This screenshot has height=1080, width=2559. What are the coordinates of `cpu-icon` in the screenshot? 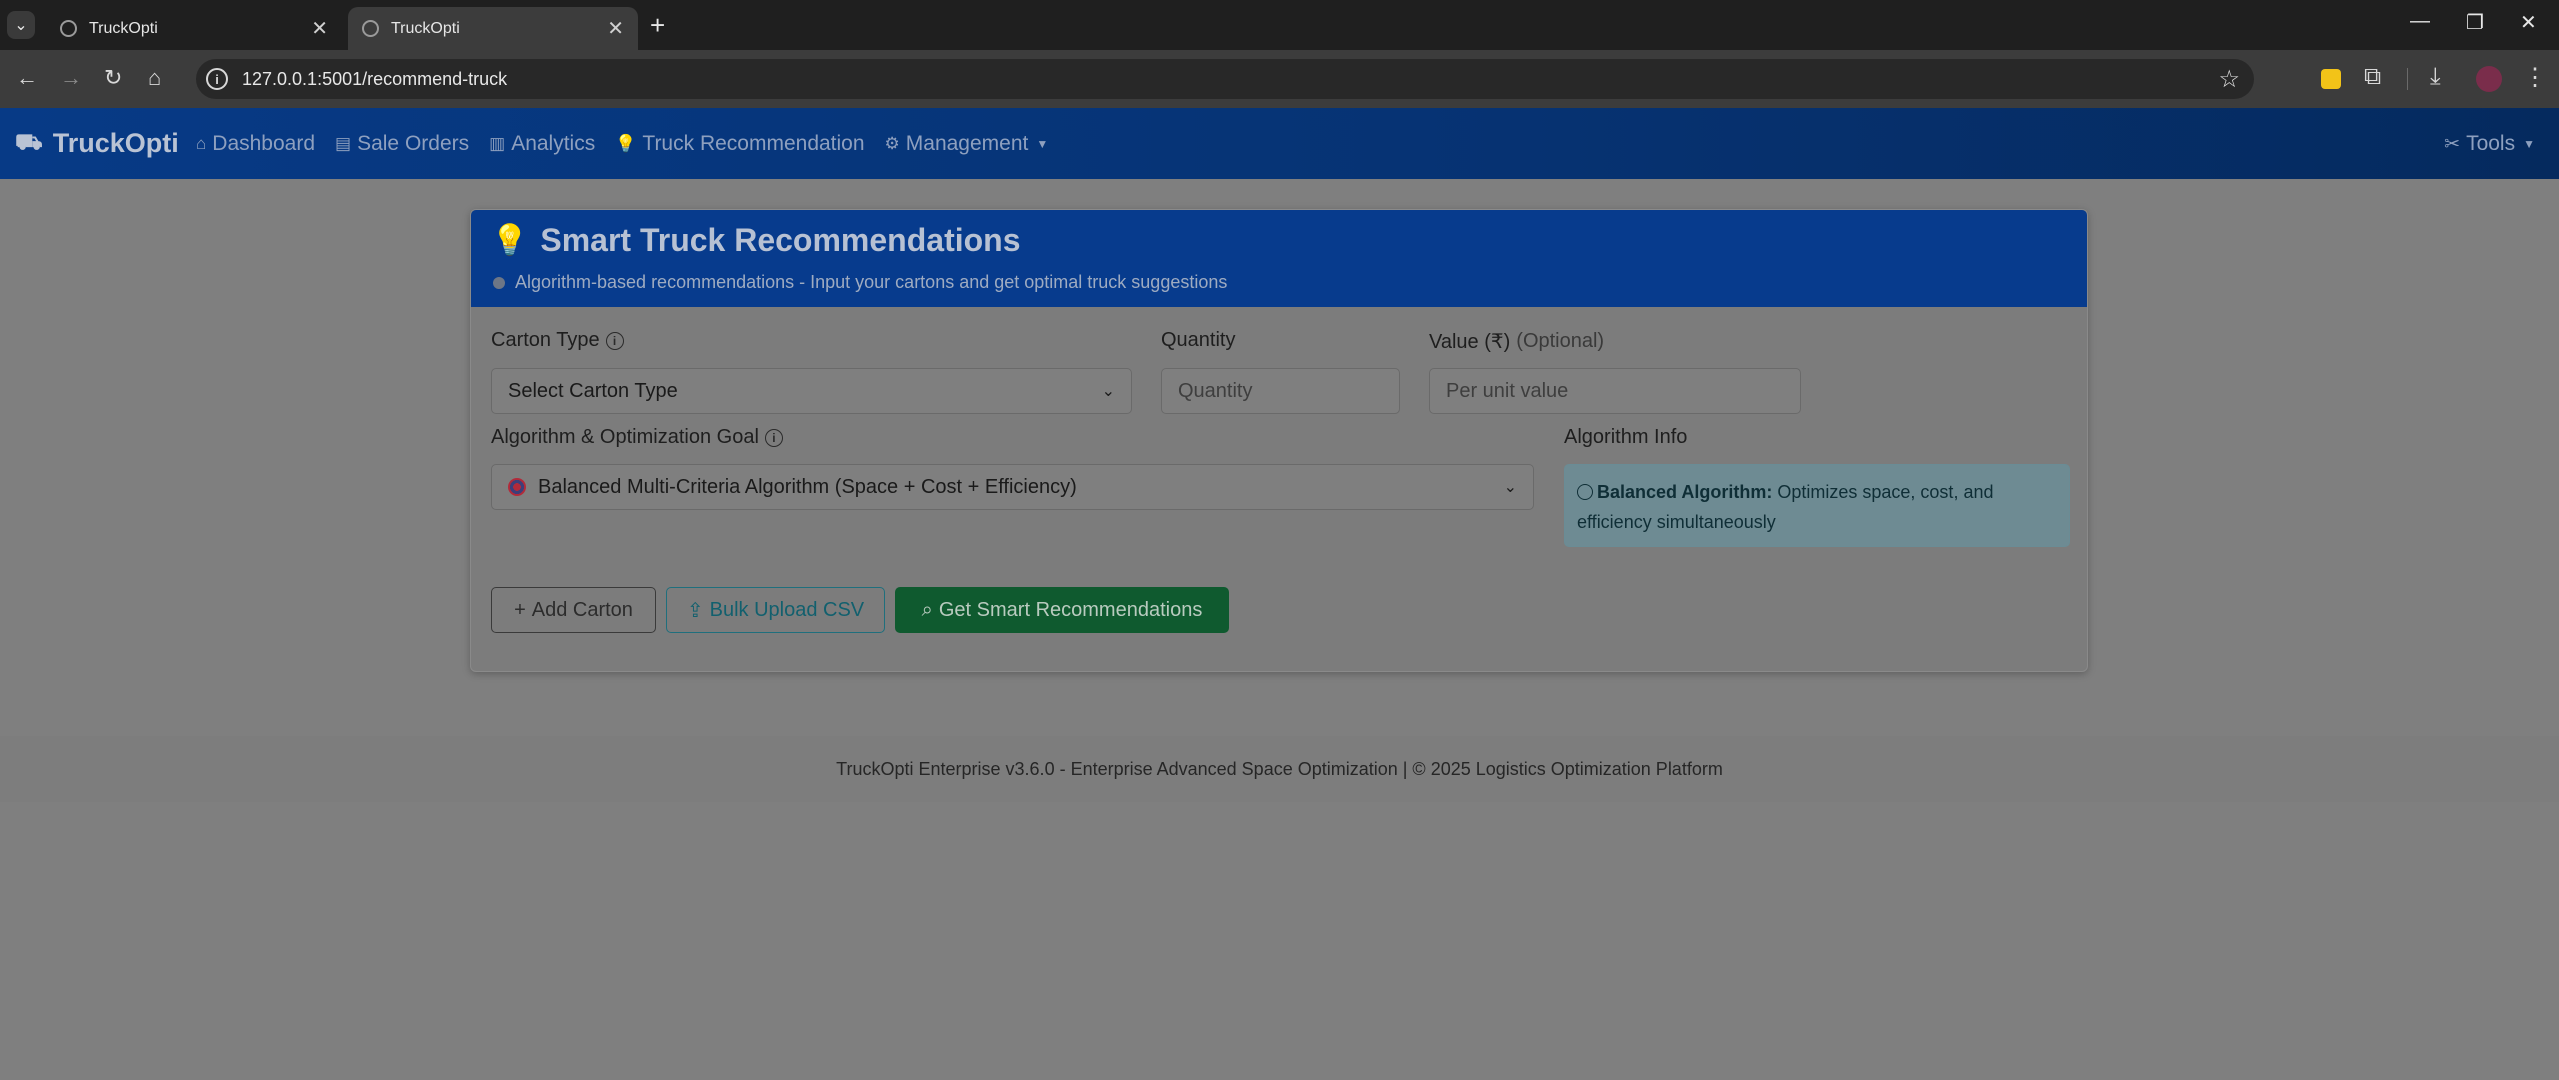 It's located at (1585, 492).